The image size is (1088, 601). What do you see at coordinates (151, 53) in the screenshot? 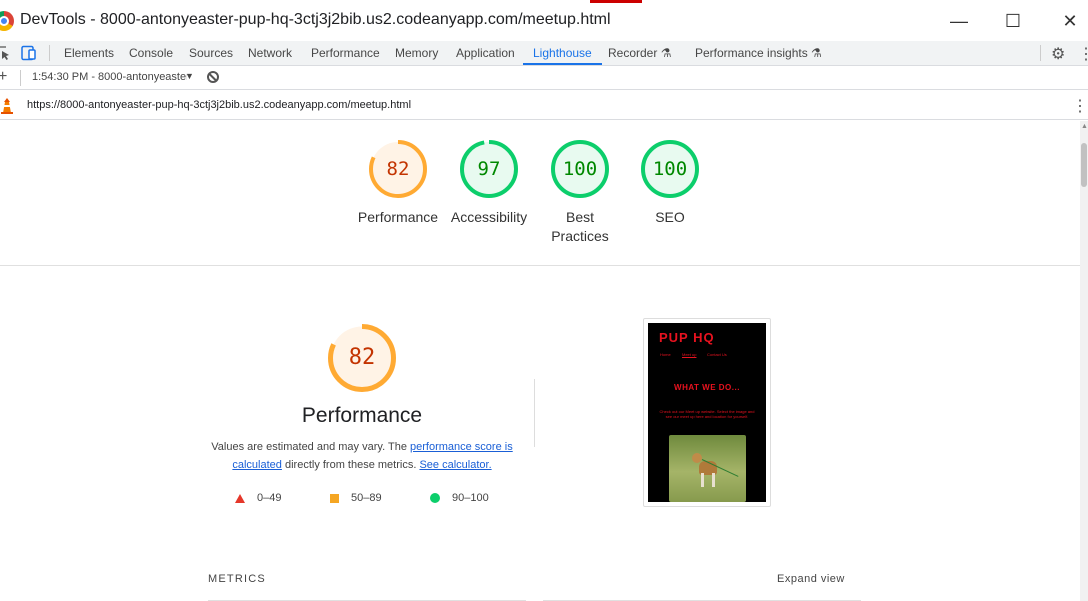
I see `tab-console: Console` at bounding box center [151, 53].